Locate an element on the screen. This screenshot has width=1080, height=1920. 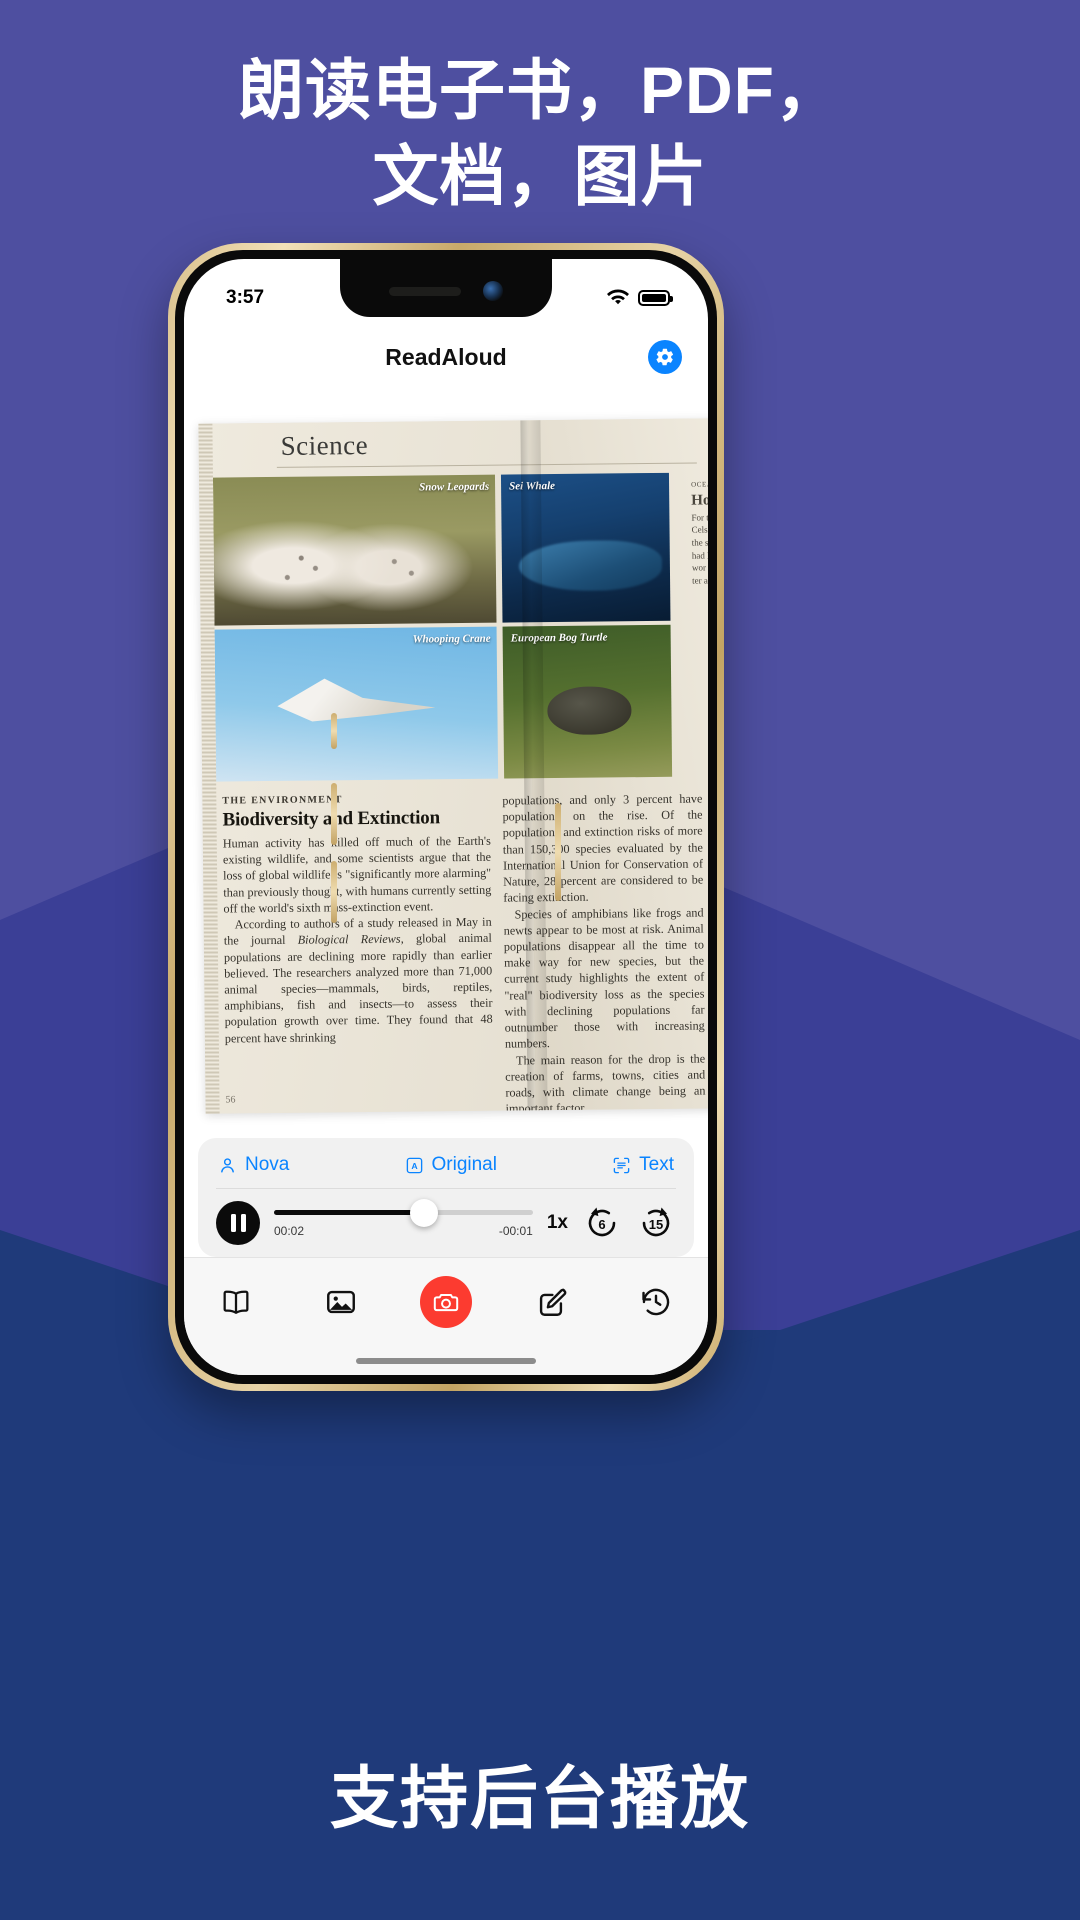
forward-seconds-label: 15 is located at coordinates (656, 1224).